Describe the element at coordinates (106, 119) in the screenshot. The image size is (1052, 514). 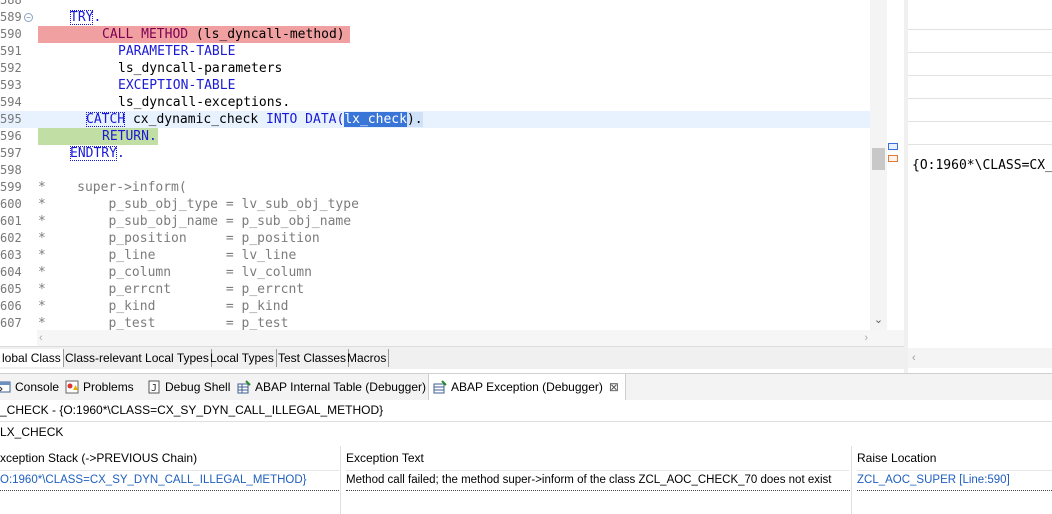
I see `keyword-catch: CATCH` at that location.